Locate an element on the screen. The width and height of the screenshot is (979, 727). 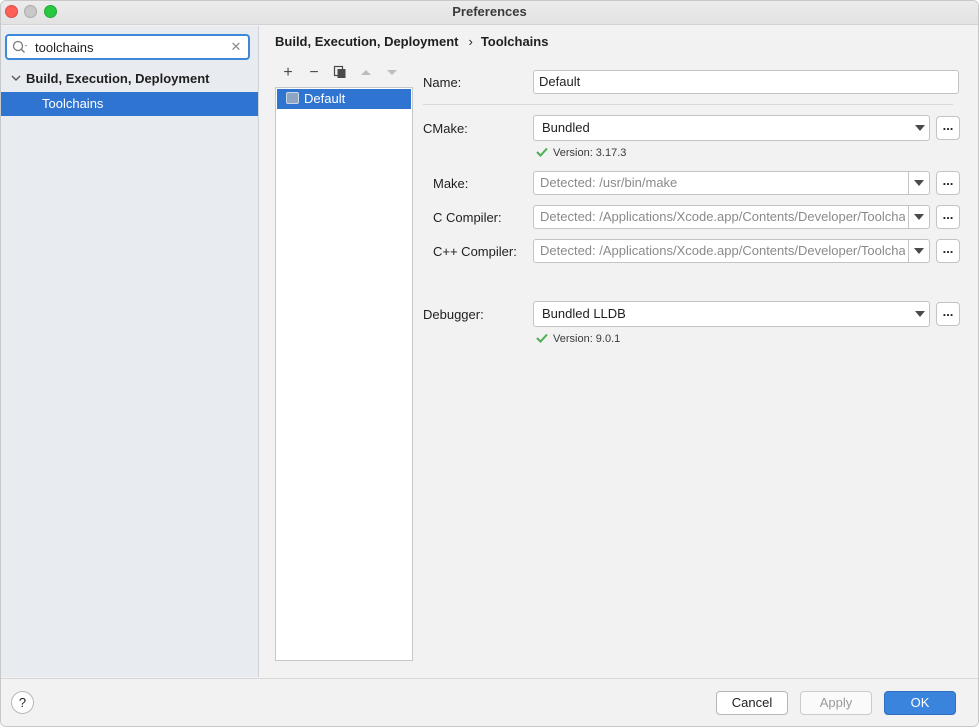
settings-search-box: ✕ is located at coordinates (127, 47).